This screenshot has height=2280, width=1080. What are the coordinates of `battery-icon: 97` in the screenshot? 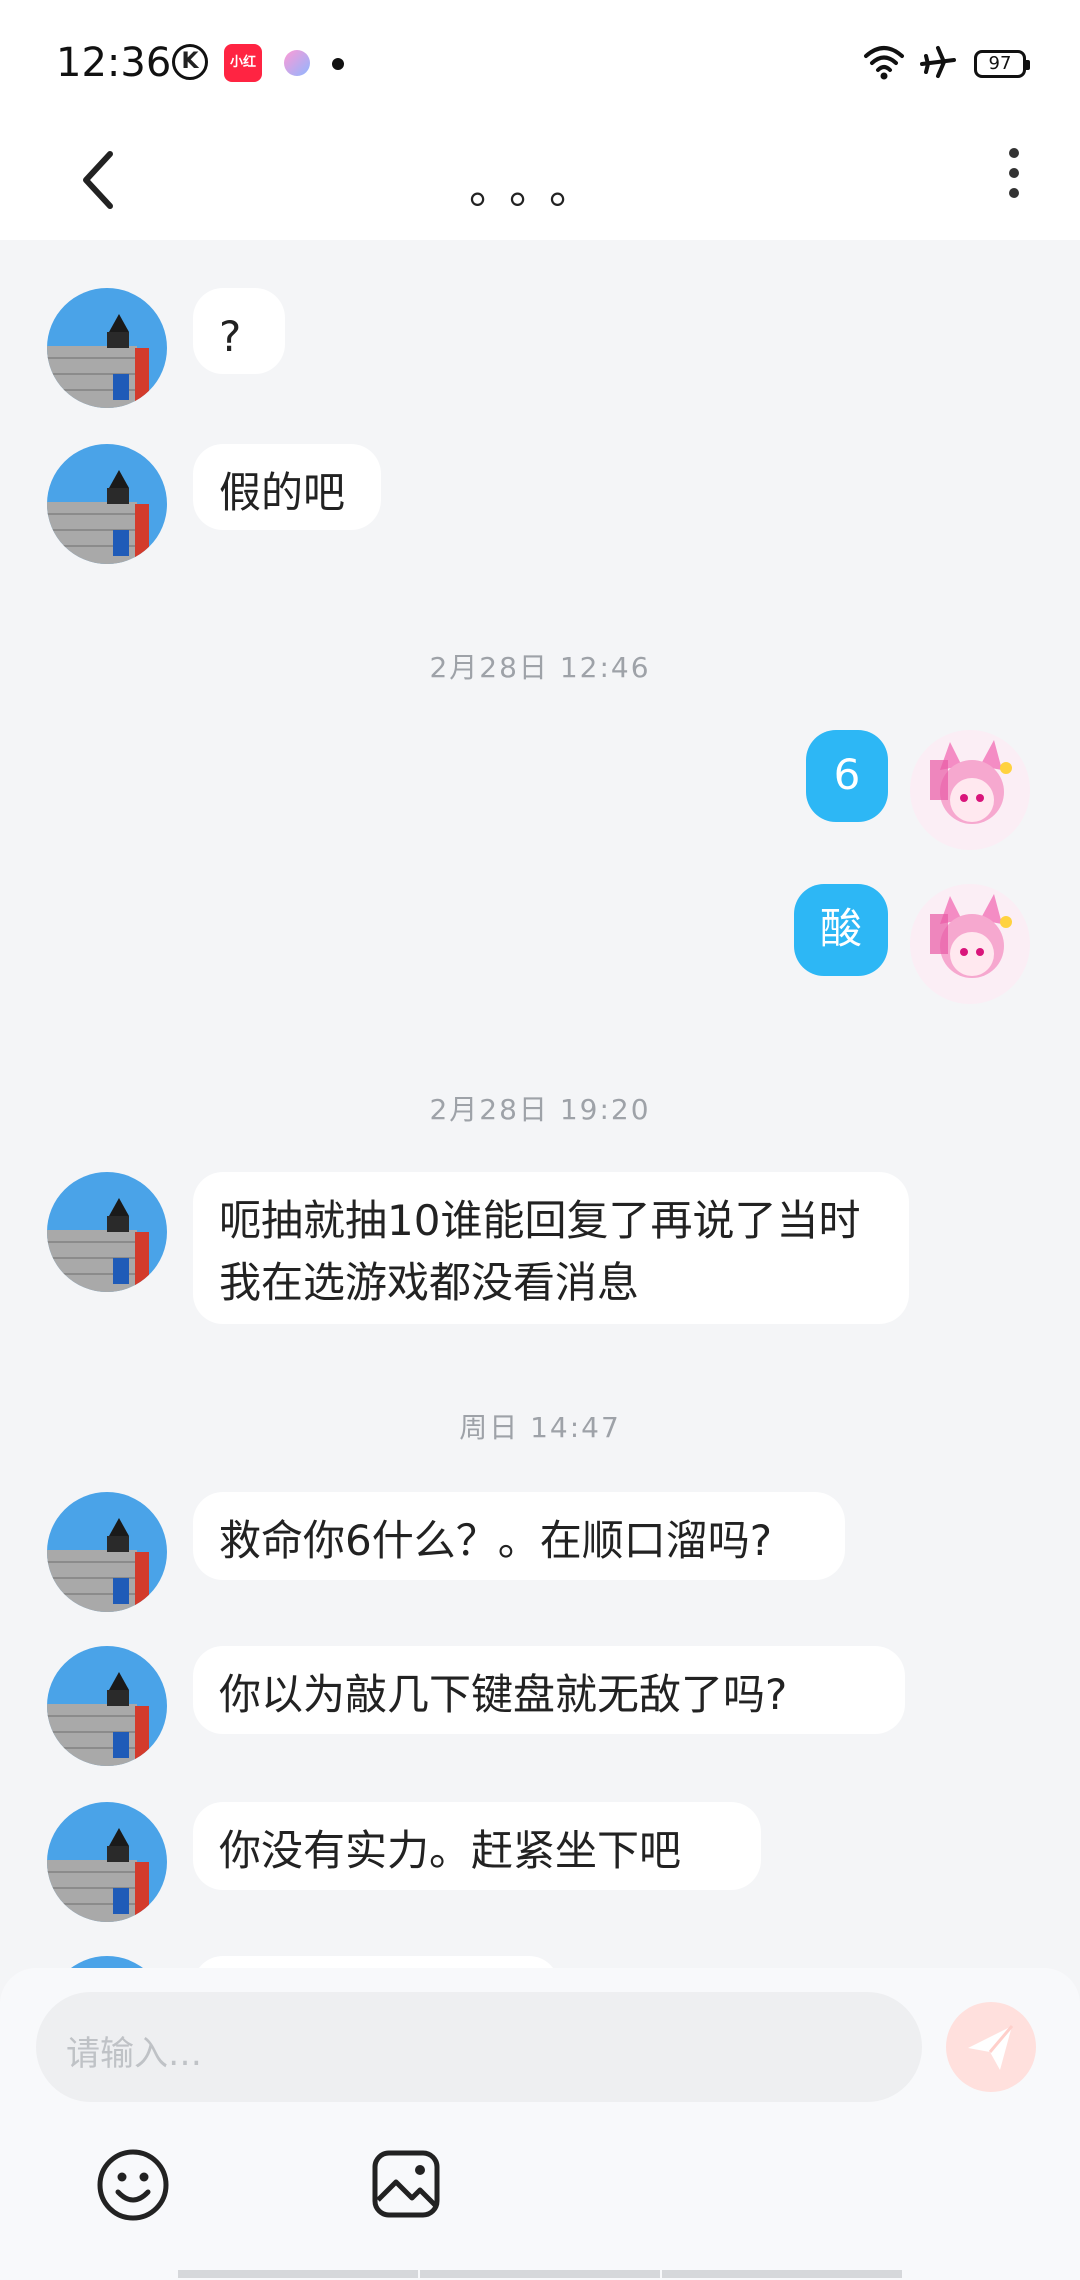 It's located at (1002, 64).